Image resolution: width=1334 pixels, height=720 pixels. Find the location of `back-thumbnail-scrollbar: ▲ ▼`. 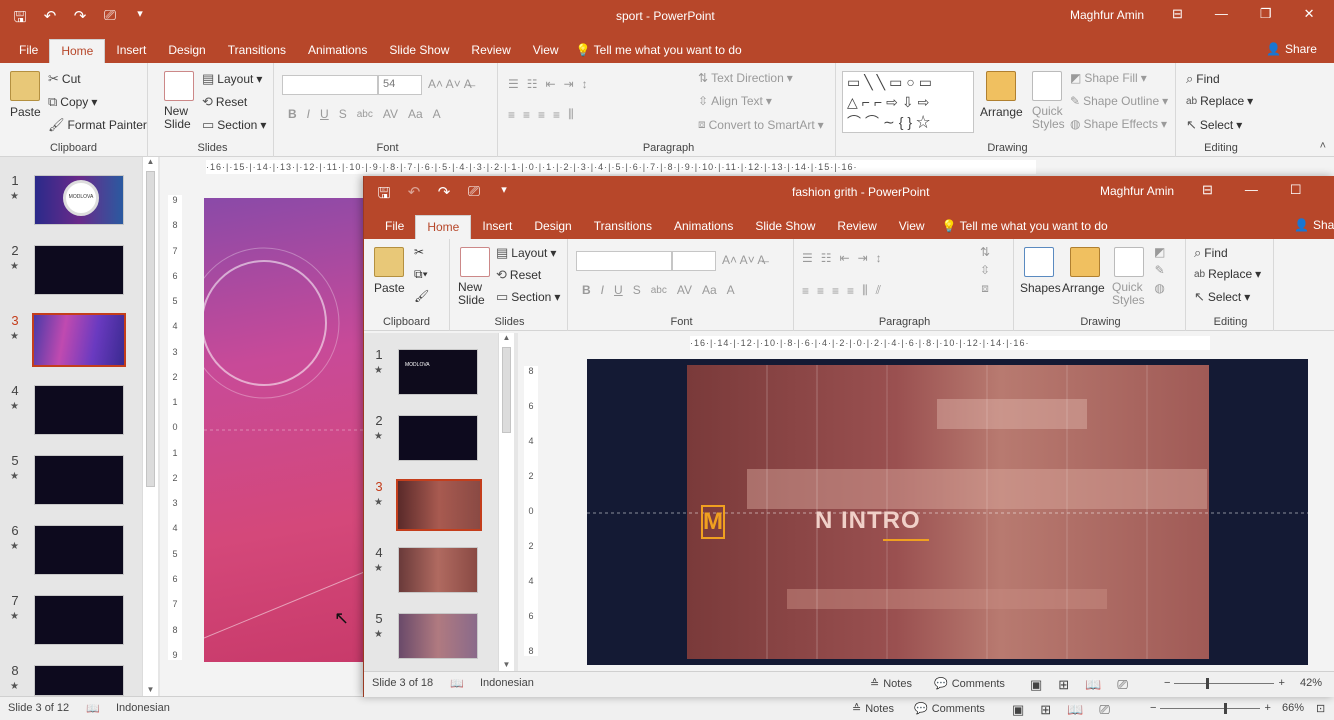

back-thumbnail-scrollbar: ▲ ▼ is located at coordinates (150, 426).